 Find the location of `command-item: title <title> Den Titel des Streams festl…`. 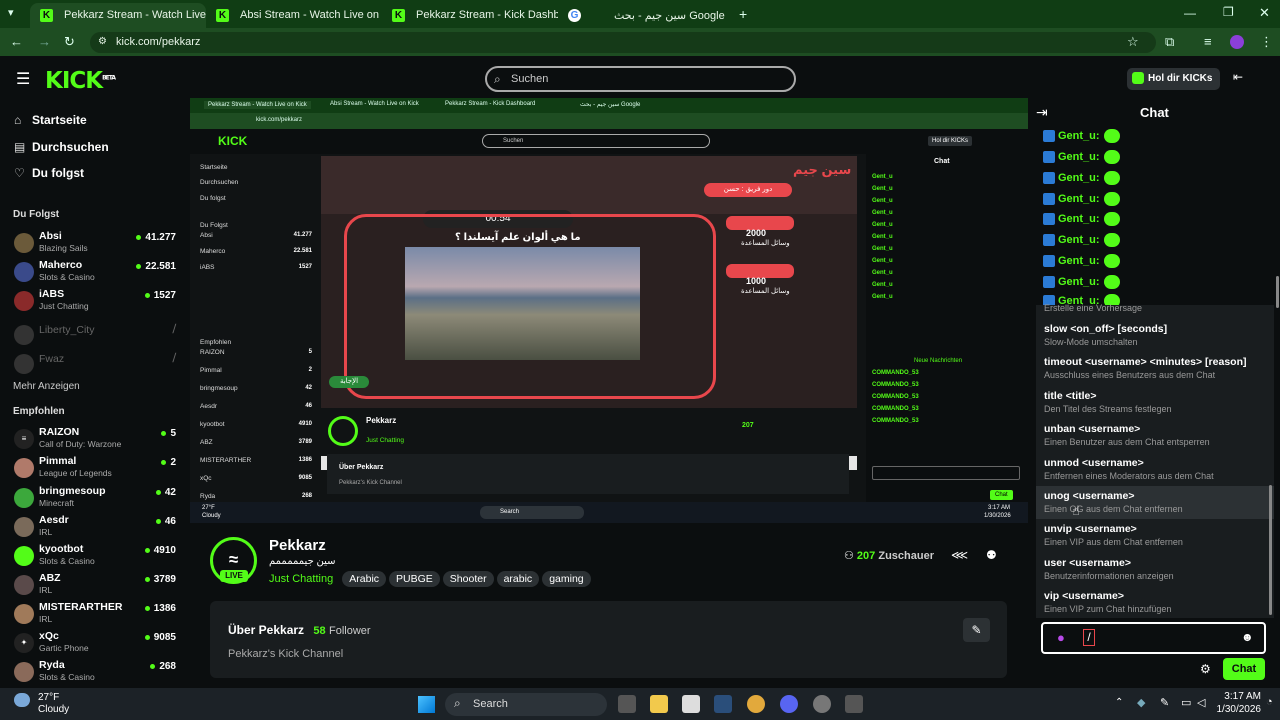

command-item: title <title> Den Titel des Streams festl… is located at coordinates (1157, 406).